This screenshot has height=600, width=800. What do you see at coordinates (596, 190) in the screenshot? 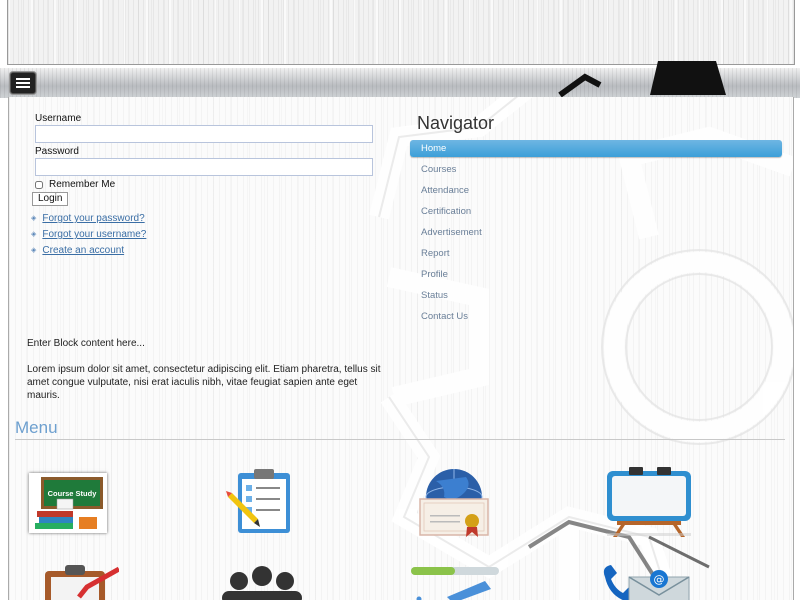
I see `nav-item-attendance: Attendance` at bounding box center [596, 190].